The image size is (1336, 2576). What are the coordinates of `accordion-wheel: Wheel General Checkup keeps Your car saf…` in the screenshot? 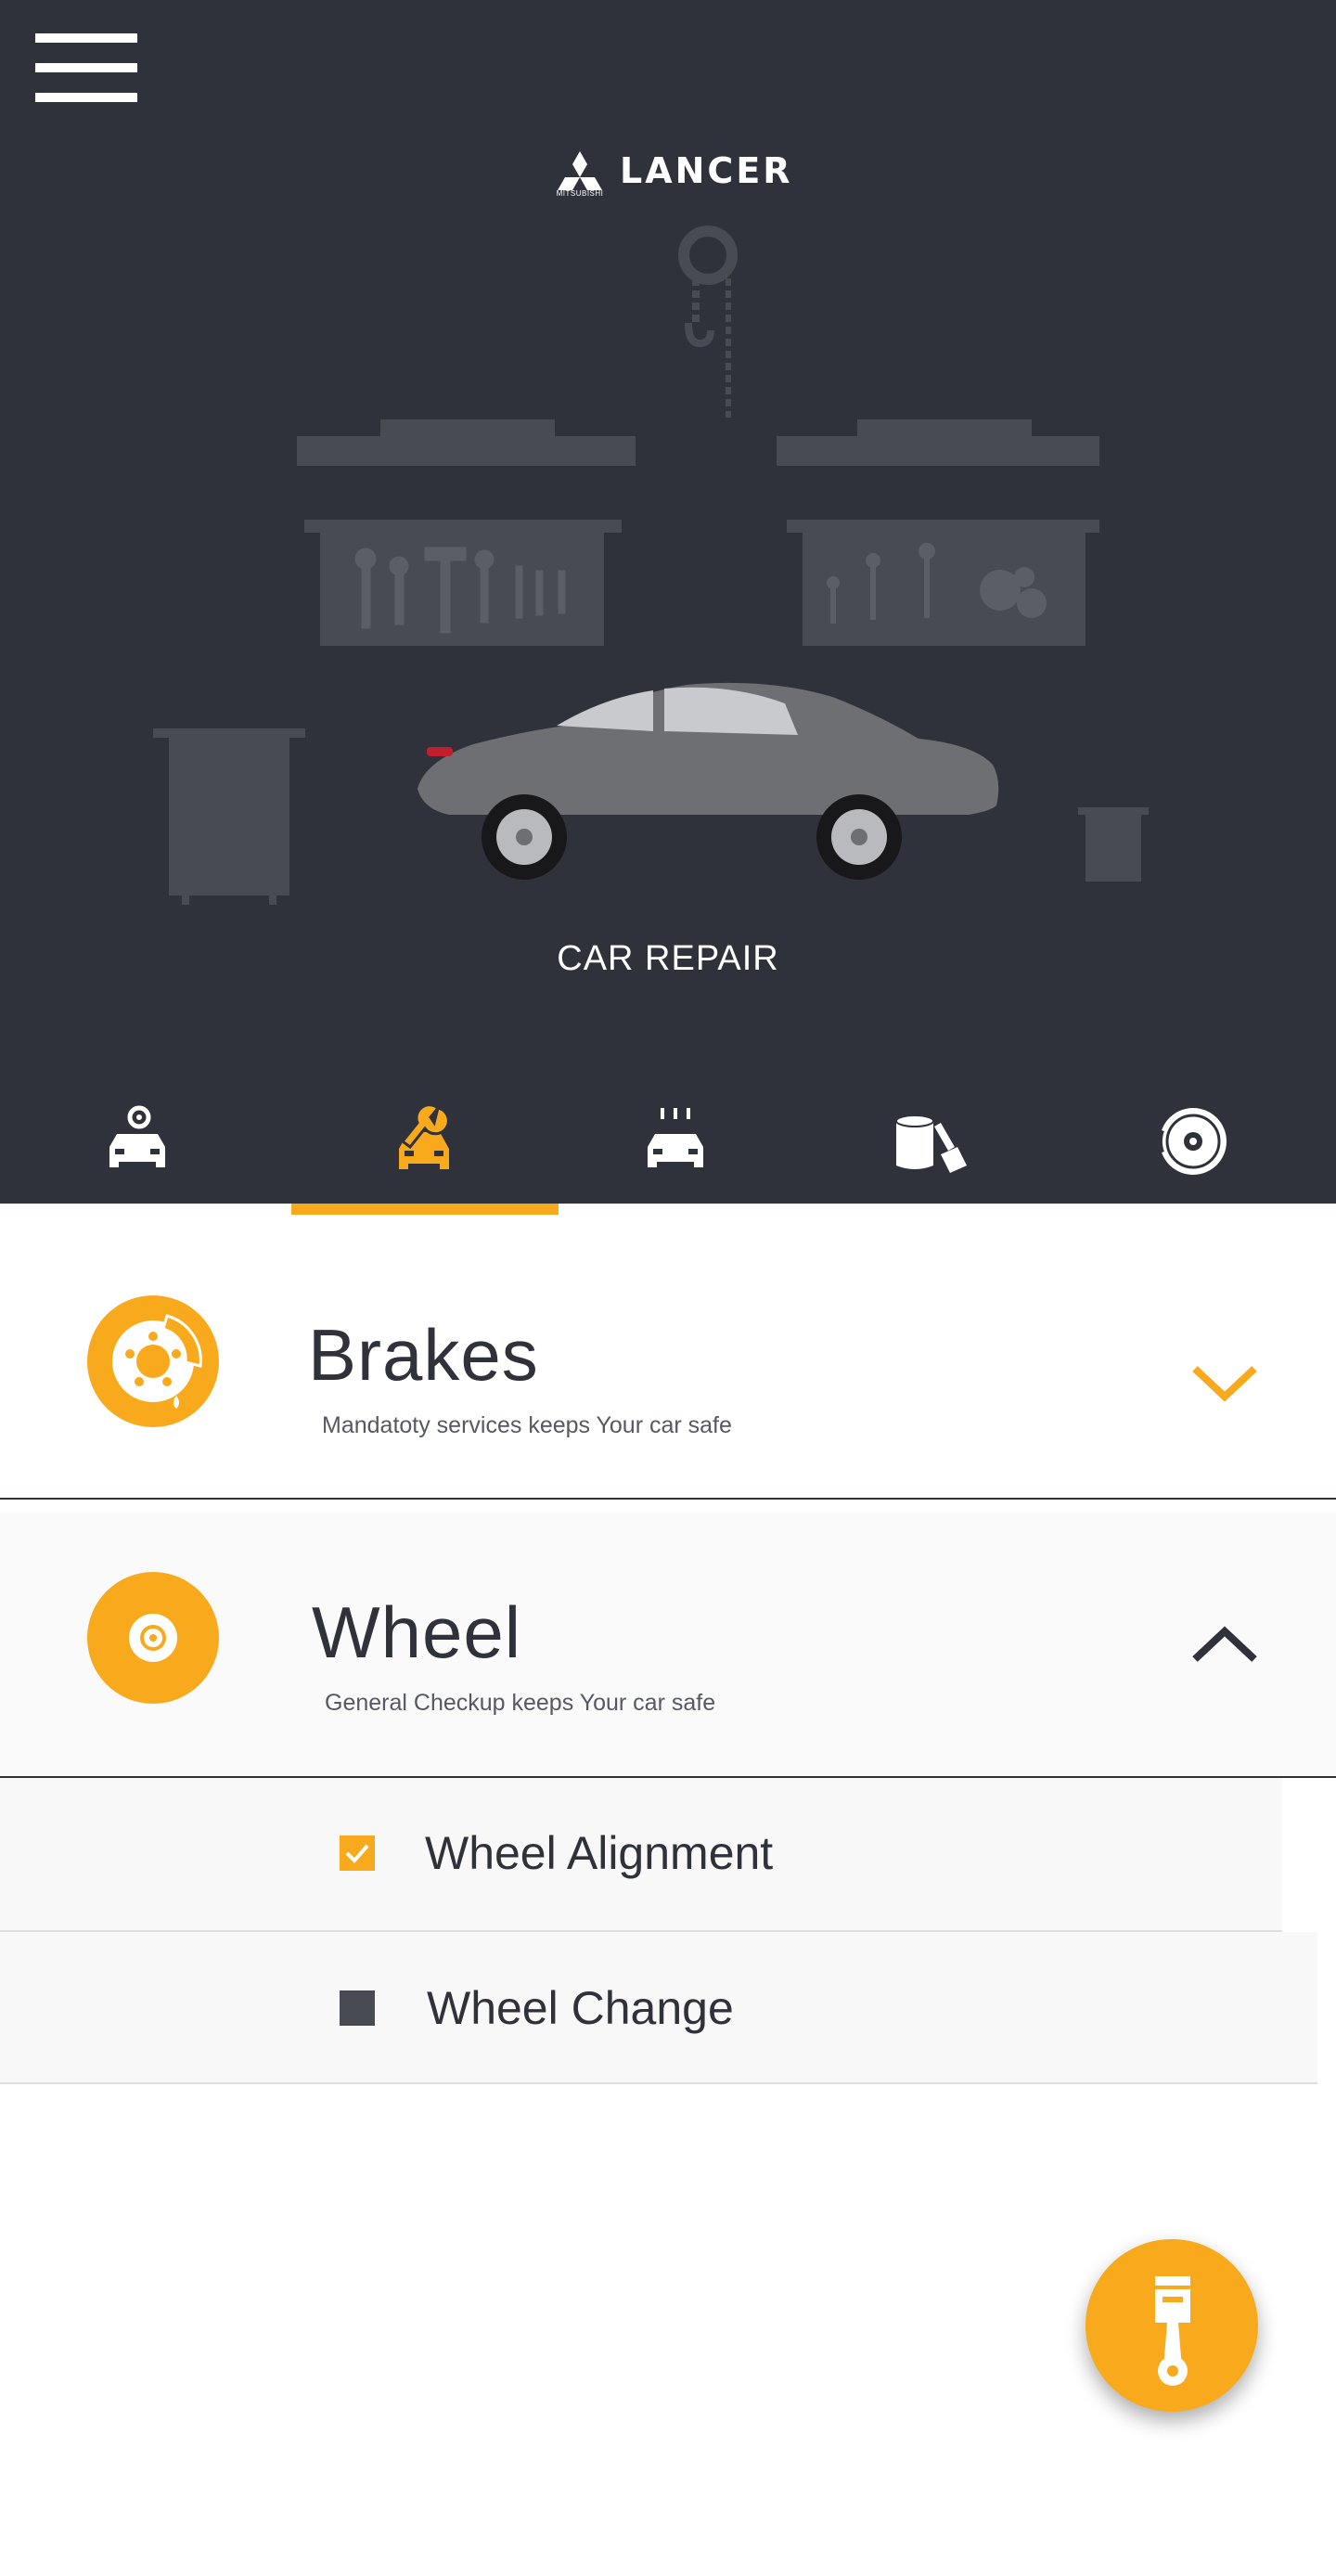 It's located at (668, 1645).